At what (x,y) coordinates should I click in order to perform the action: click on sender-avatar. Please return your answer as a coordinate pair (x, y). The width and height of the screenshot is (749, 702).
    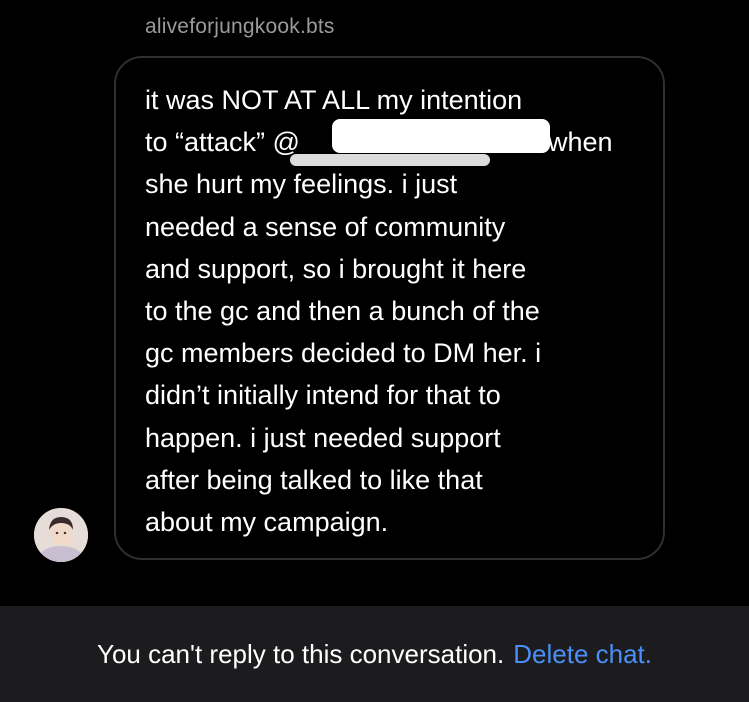
    Looking at the image, I should click on (61, 535).